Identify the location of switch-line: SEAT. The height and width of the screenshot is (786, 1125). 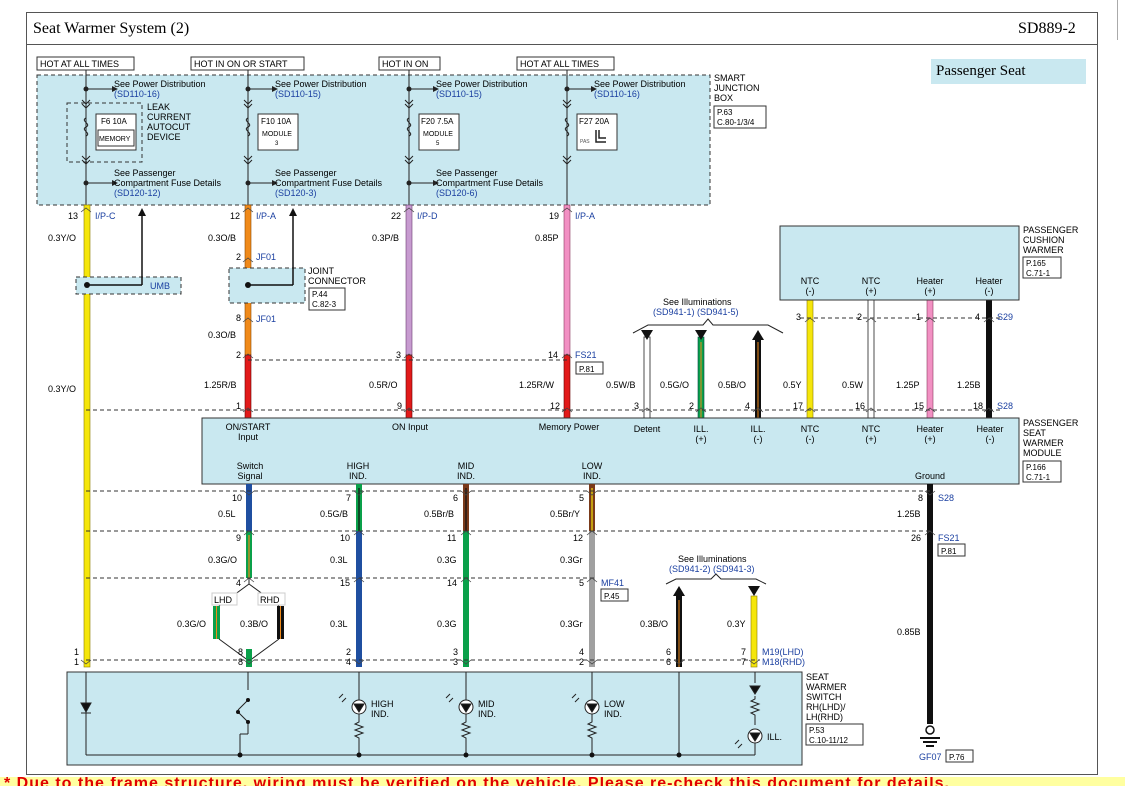
(817, 677).